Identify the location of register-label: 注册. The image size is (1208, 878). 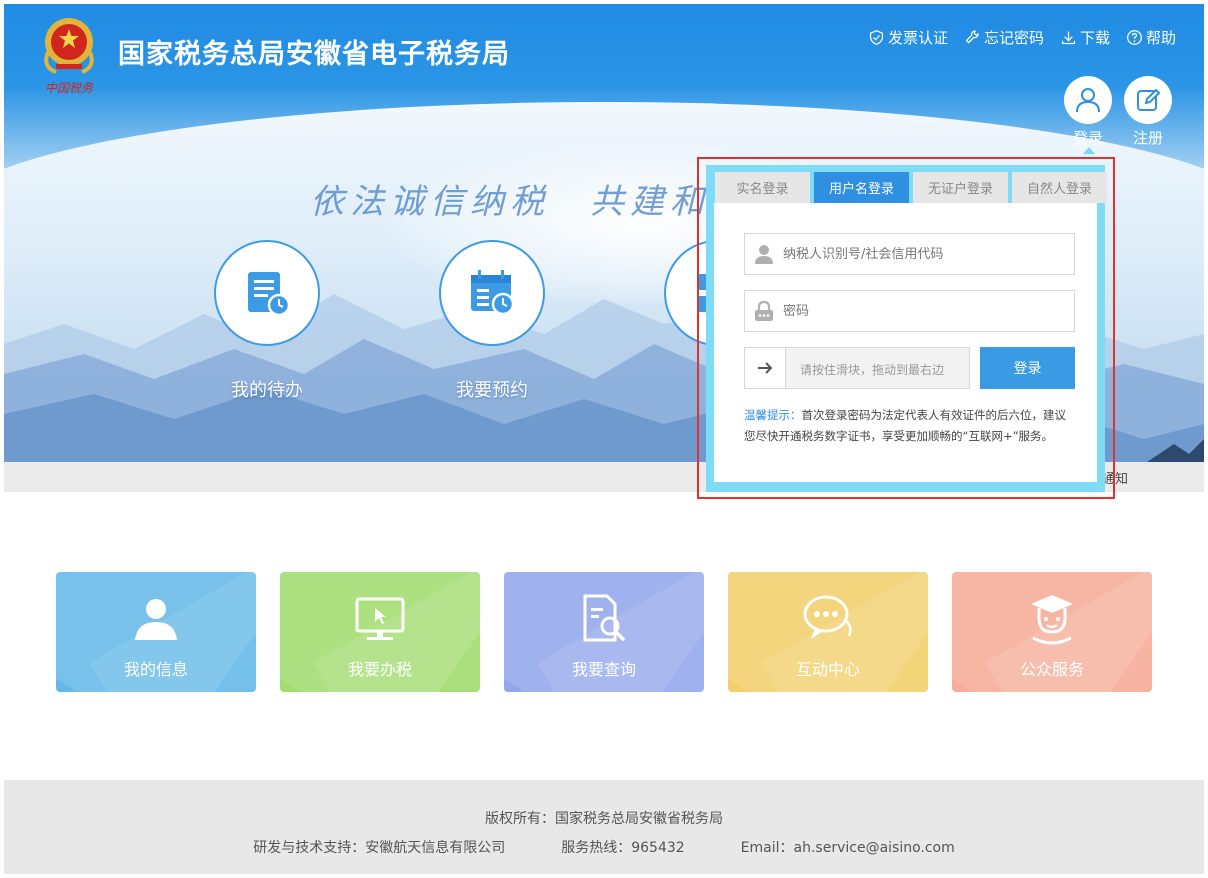
(1147, 138).